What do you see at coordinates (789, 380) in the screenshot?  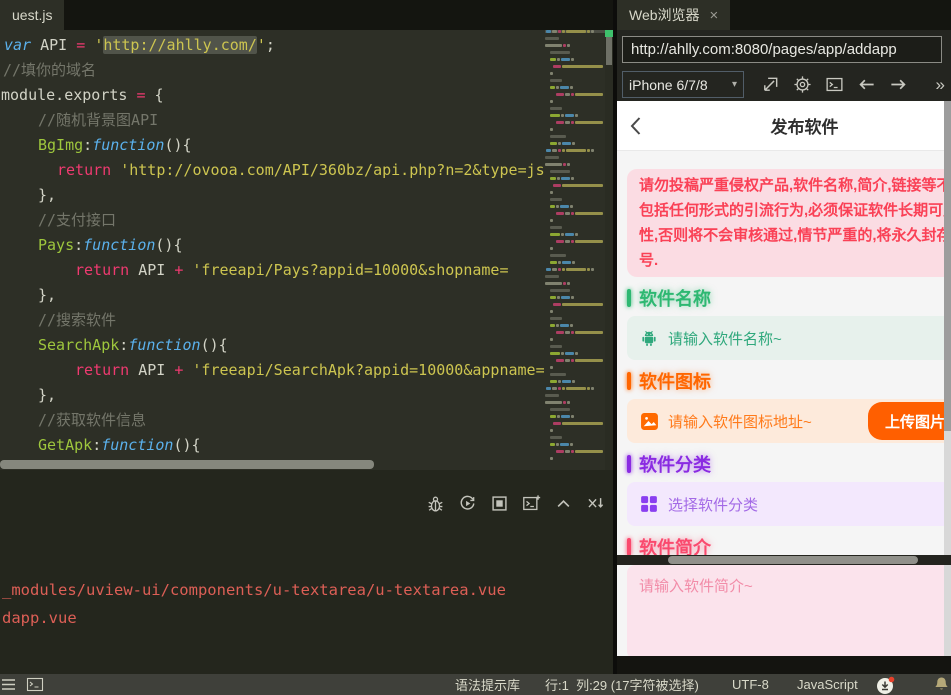 I see `section-app-icon-title: 软件图标` at bounding box center [789, 380].